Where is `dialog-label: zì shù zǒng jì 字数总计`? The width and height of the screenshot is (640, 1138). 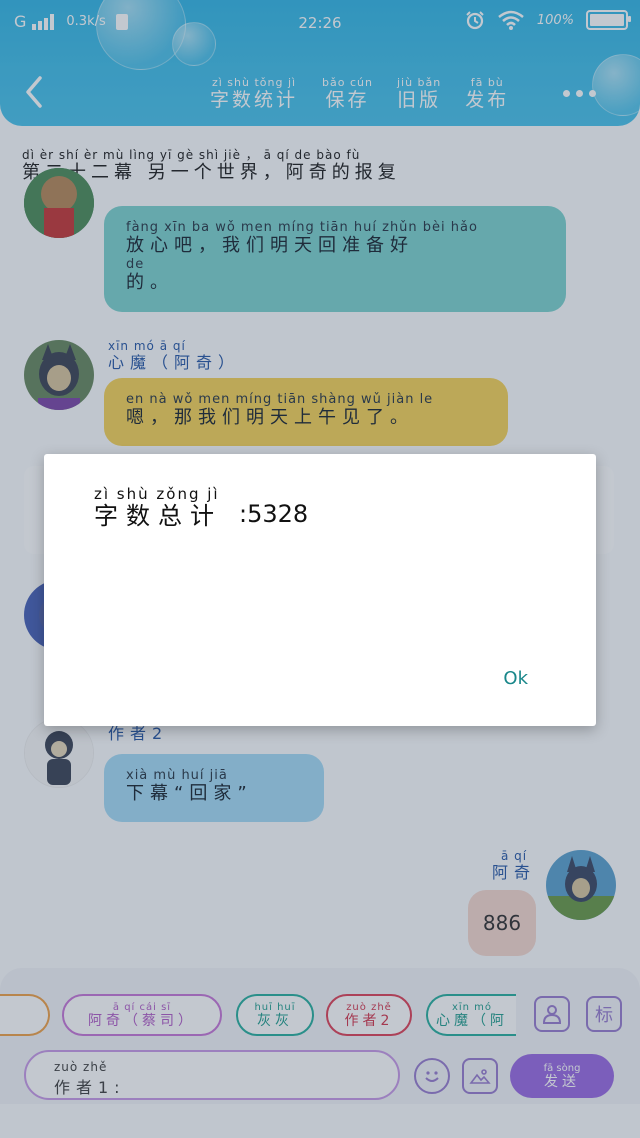
dialog-label: zì shù zǒng jì 字数总计 is located at coordinates (158, 507).